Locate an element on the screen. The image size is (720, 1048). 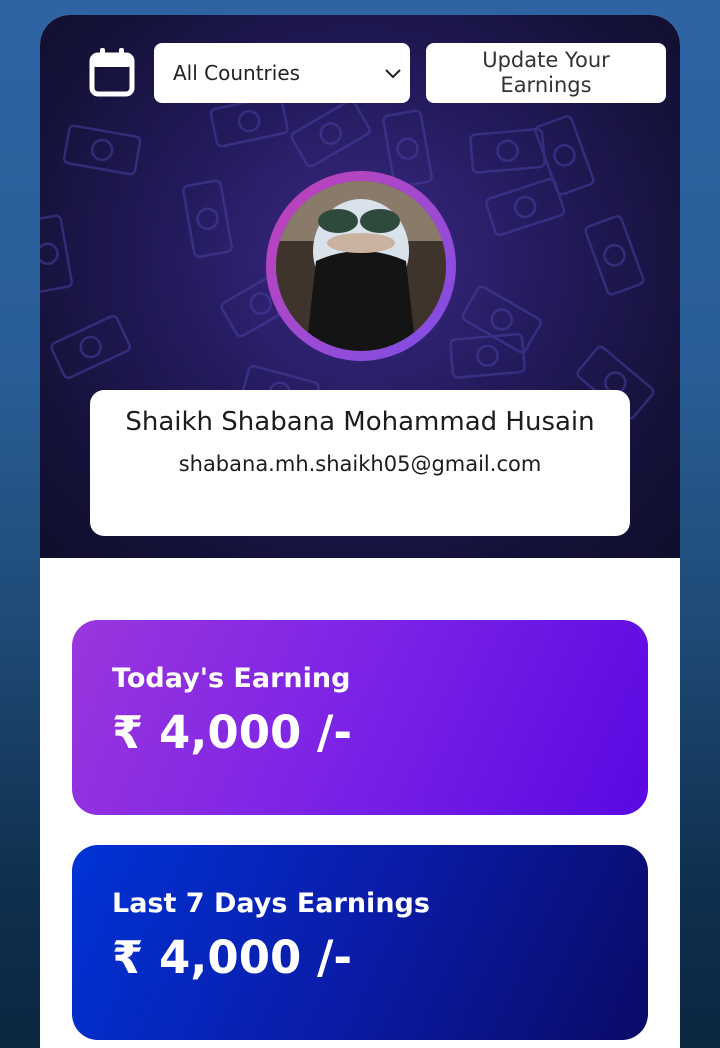
todays-earning-amount: ₹ 4,000 /- is located at coordinates (232, 732).